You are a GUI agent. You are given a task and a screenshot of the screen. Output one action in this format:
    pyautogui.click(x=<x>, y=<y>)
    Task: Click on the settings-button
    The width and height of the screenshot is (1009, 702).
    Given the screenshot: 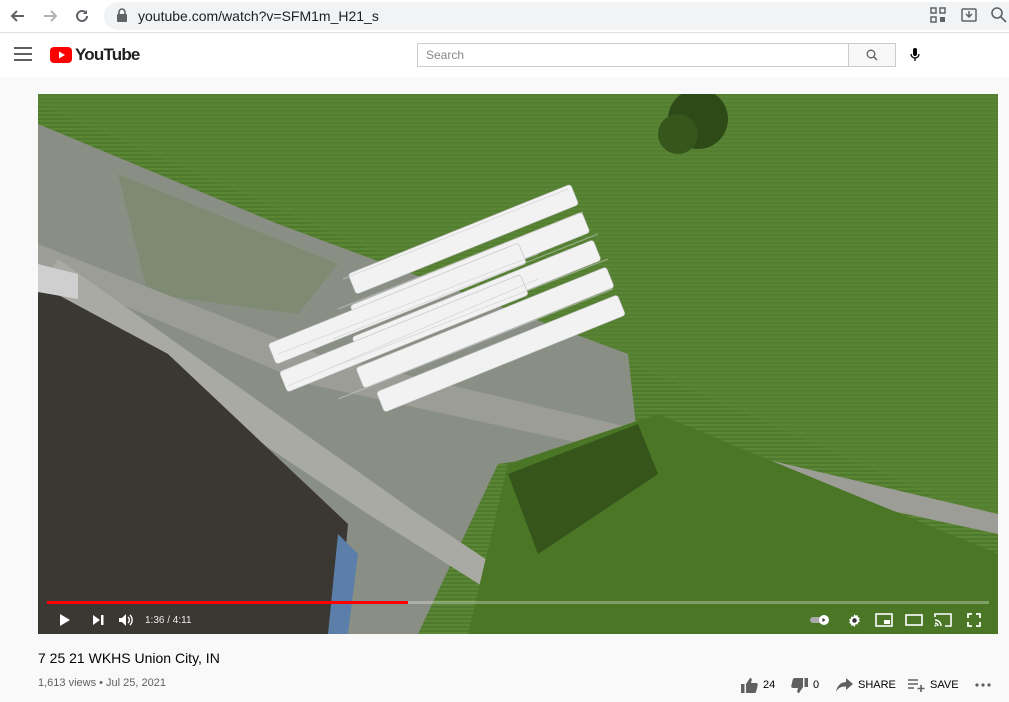 What is the action you would take?
    pyautogui.click(x=854, y=620)
    